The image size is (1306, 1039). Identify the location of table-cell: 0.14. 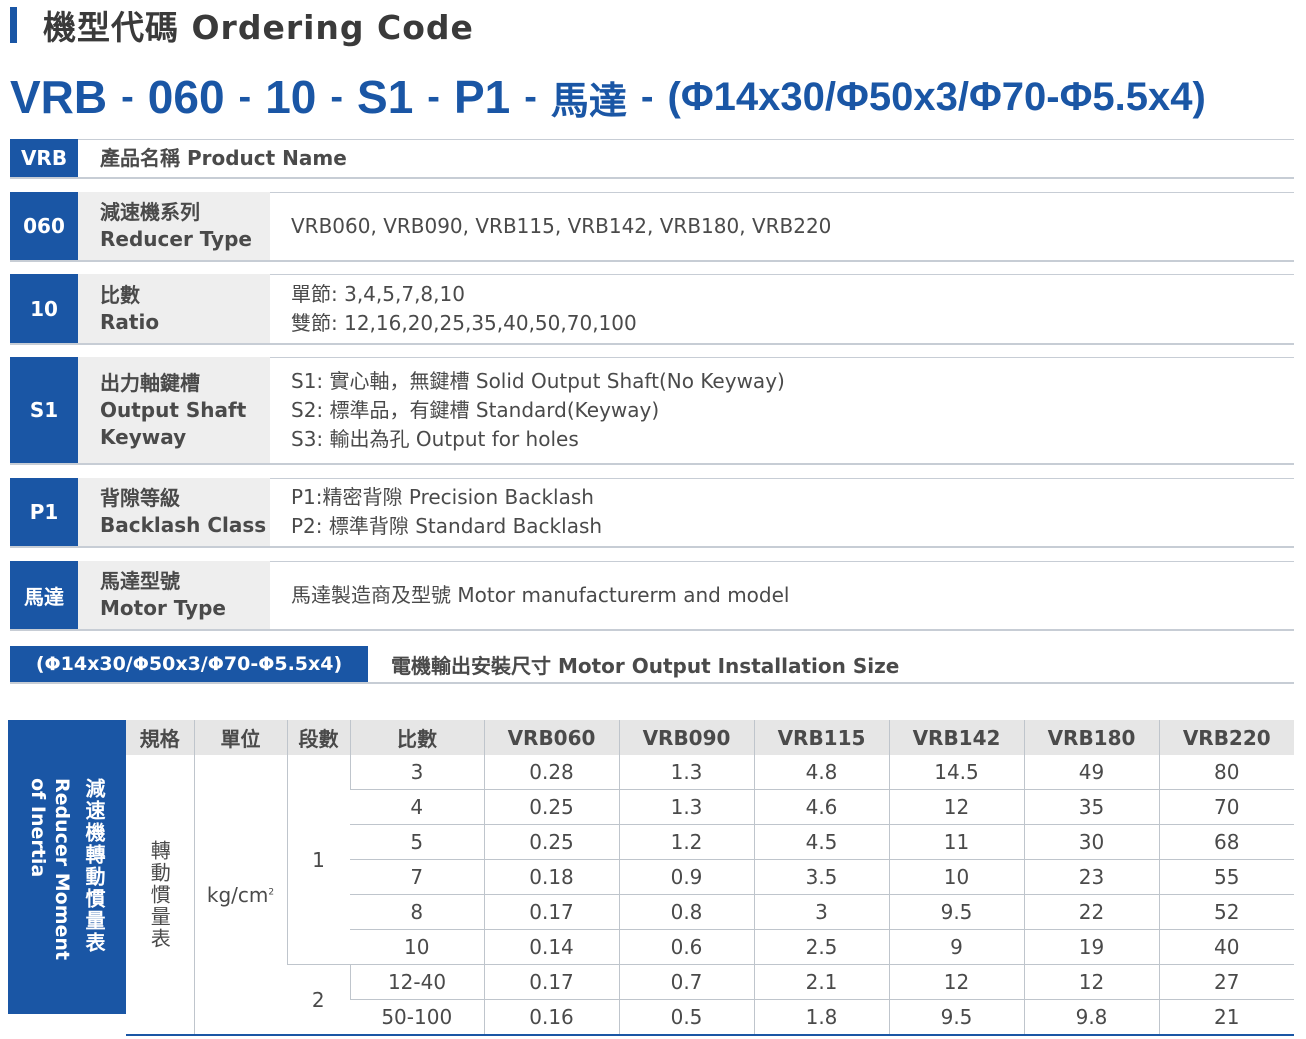
(551, 947).